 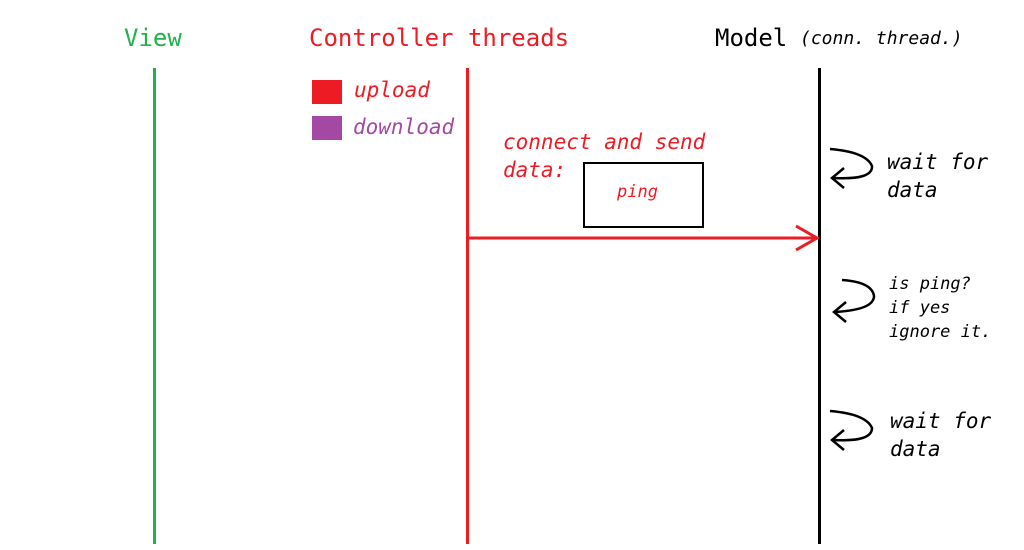 I want to click on legend-swatch-download, so click(x=327, y=128).